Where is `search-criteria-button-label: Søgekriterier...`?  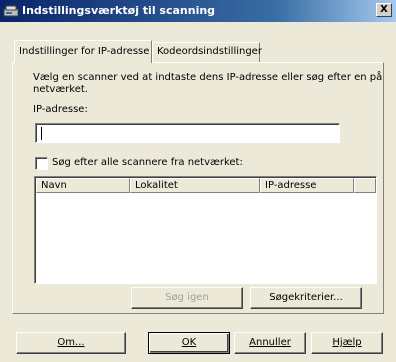 search-criteria-button-label: Søgekriterier... is located at coordinates (306, 297).